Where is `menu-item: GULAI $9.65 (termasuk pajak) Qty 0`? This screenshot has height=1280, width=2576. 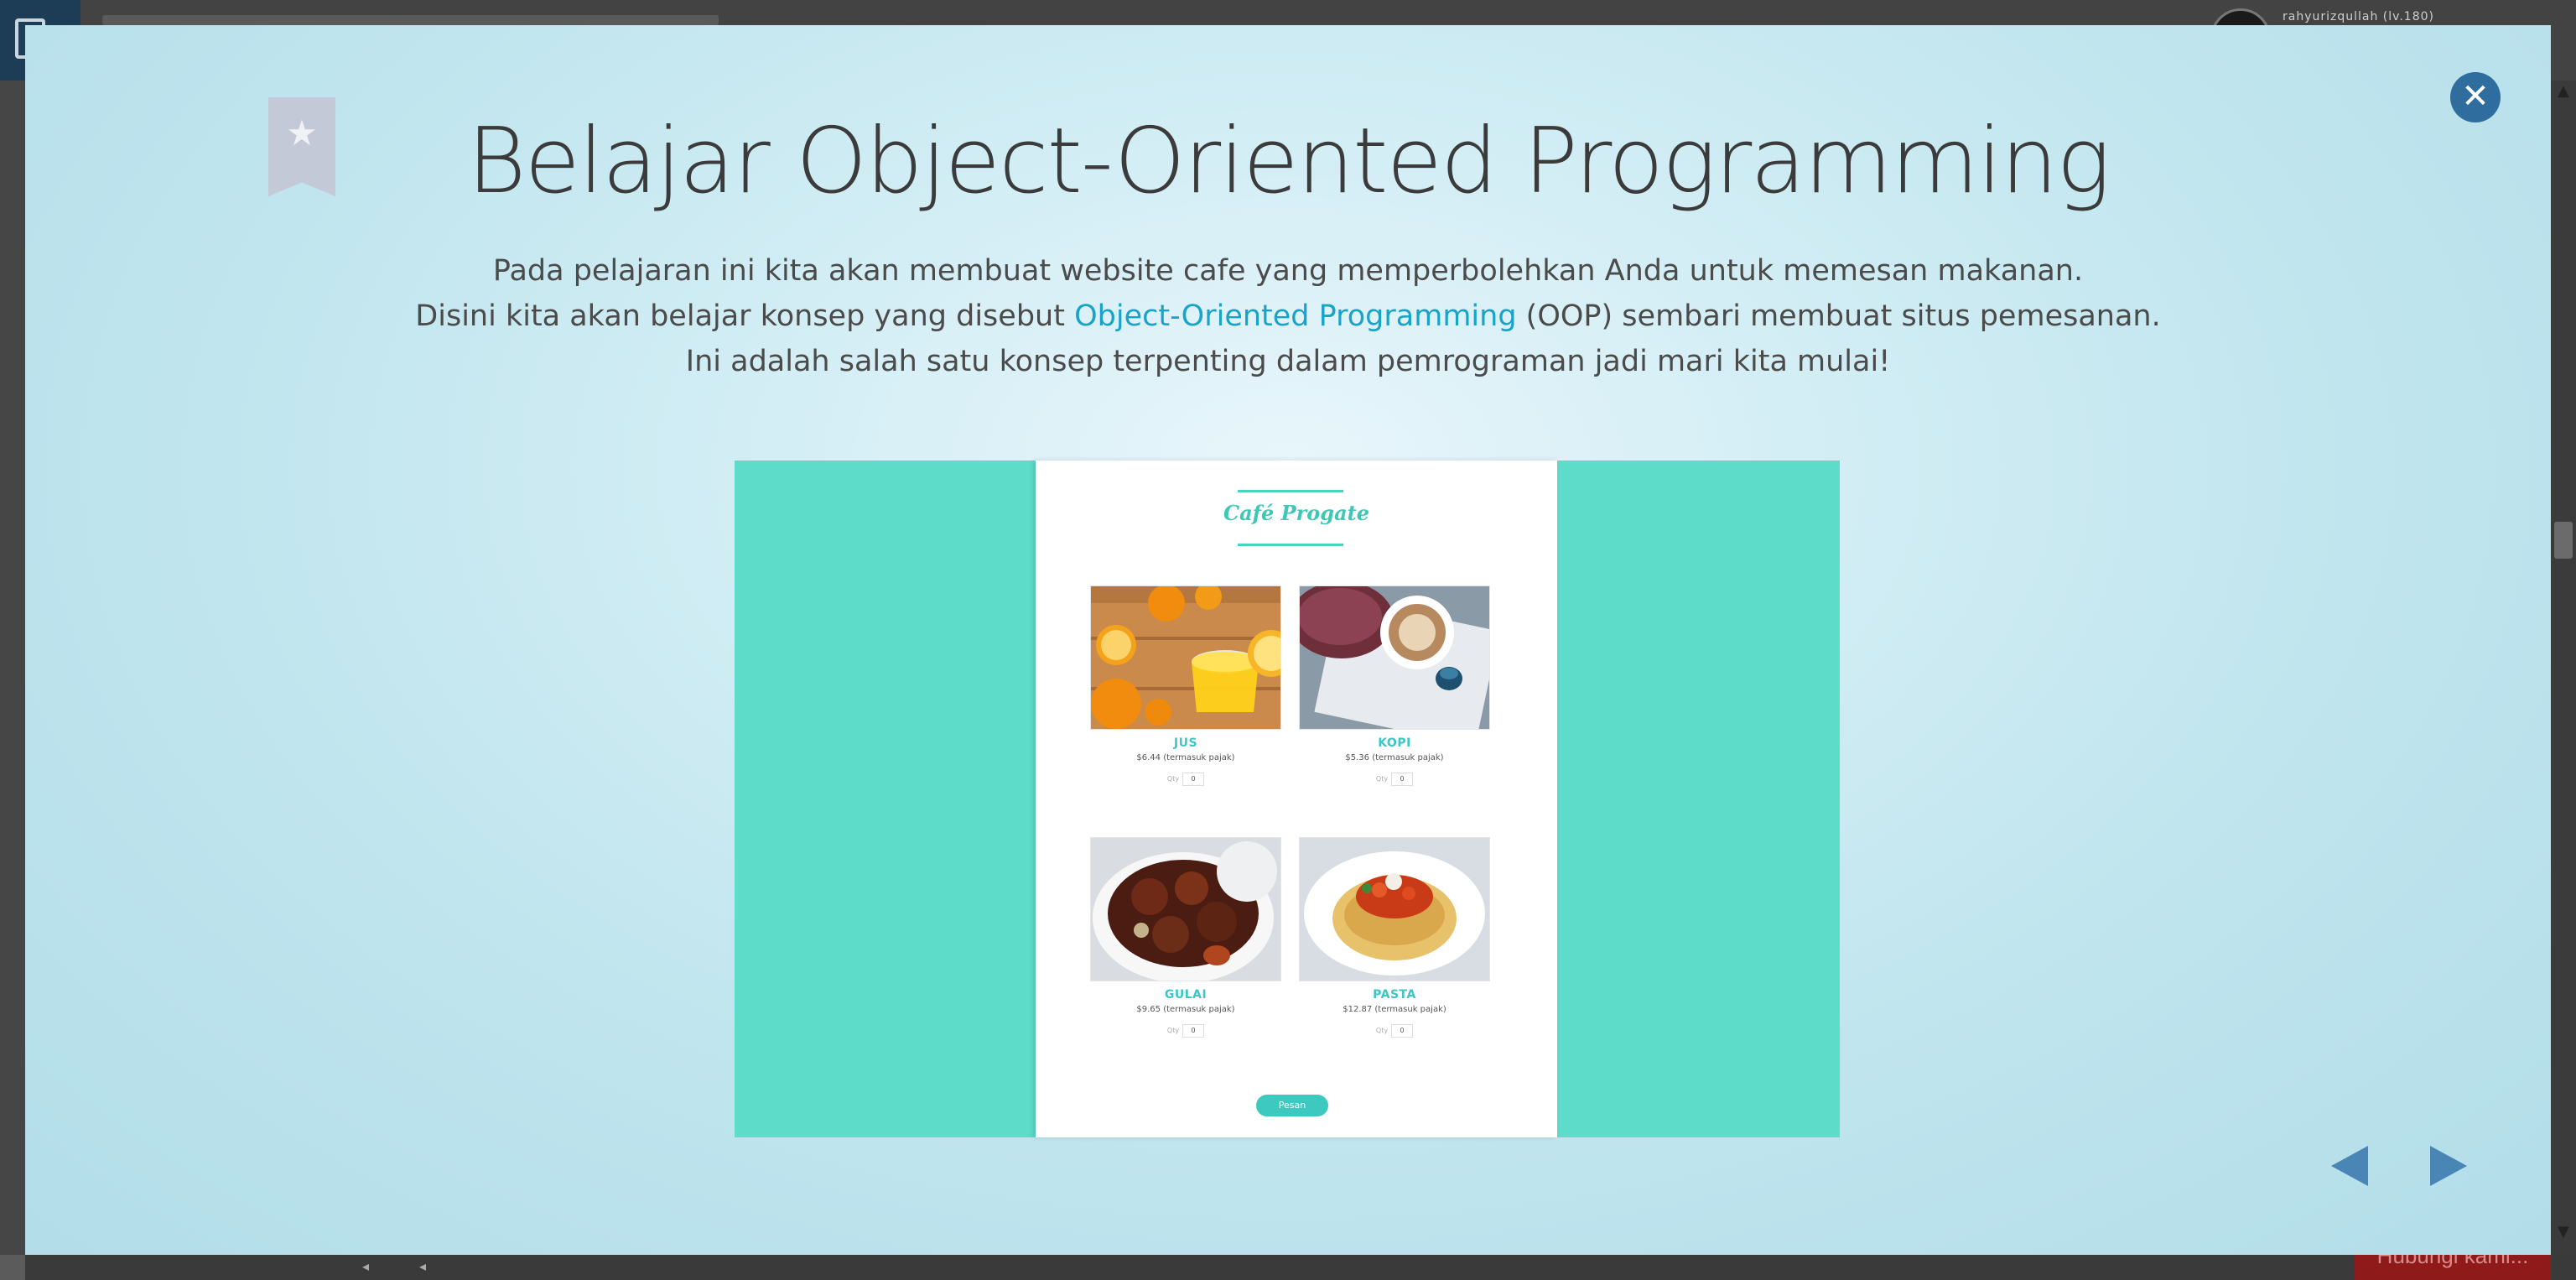 menu-item: GULAI $9.65 (termasuk pajak) Qty 0 is located at coordinates (1185, 937).